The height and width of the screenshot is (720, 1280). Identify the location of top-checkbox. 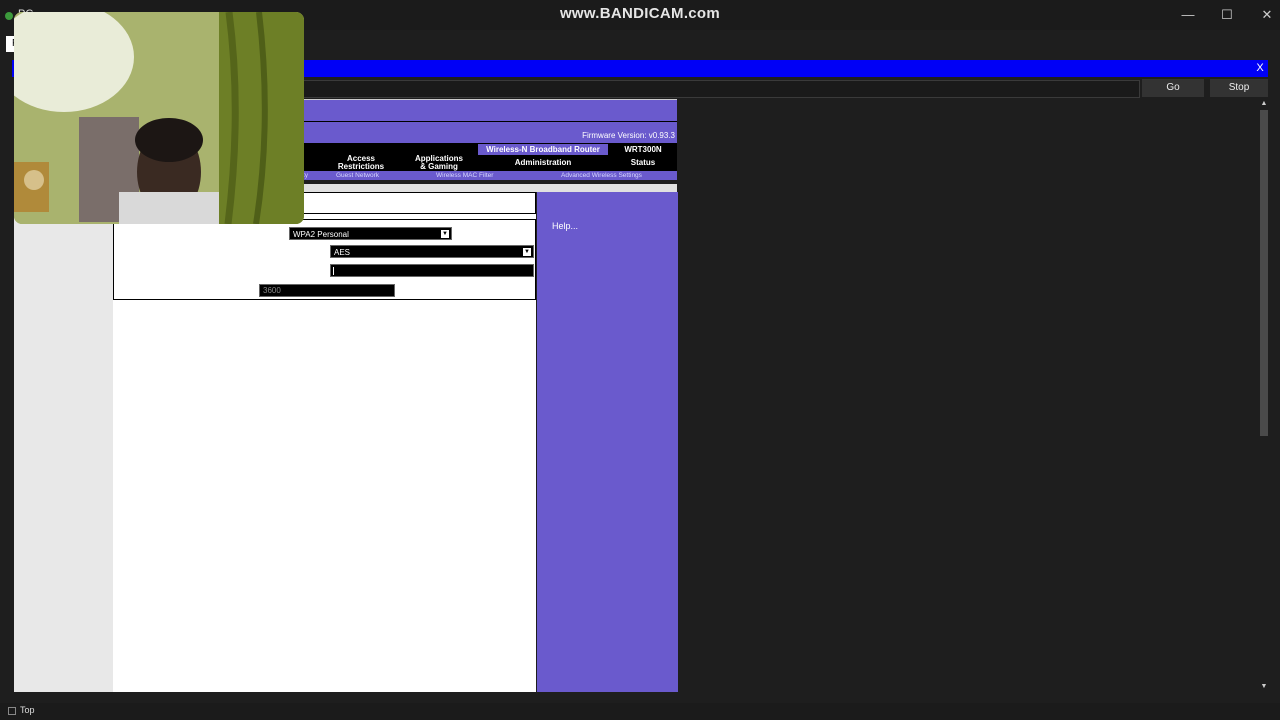
(12, 711).